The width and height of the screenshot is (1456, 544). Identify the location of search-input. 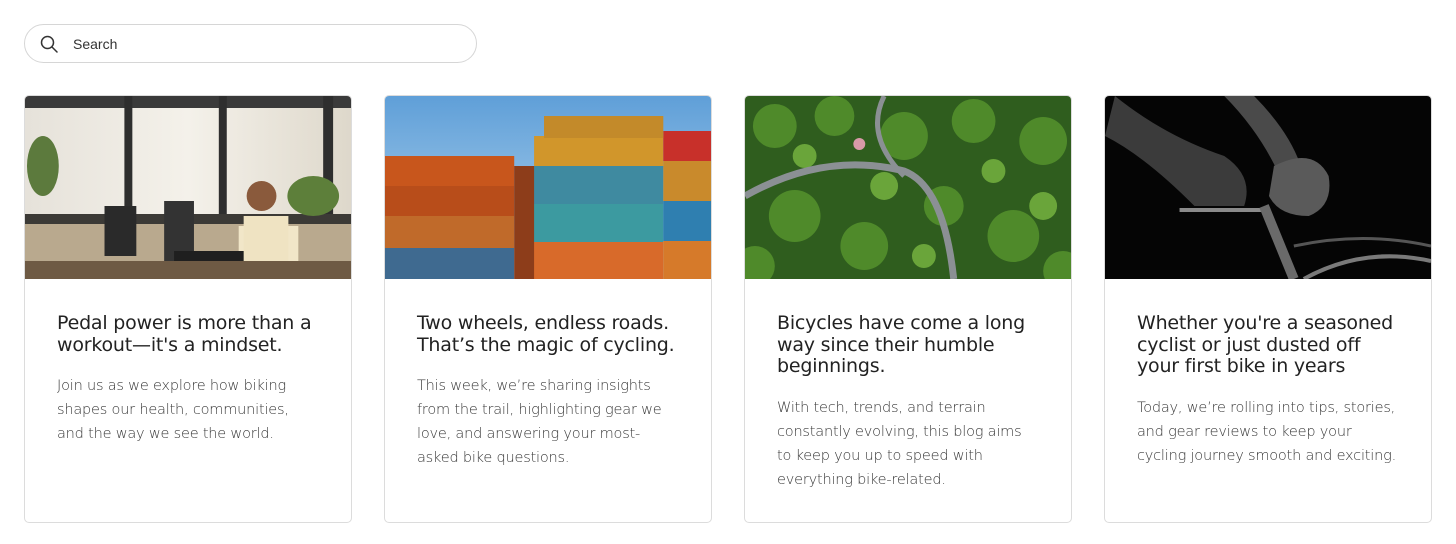
(253, 43).